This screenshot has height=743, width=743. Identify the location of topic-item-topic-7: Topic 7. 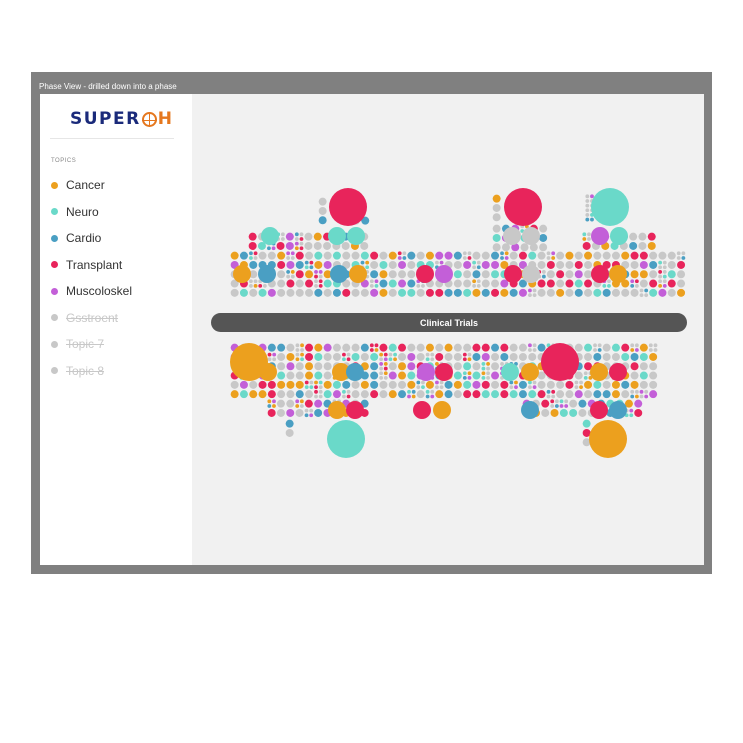
(77, 344).